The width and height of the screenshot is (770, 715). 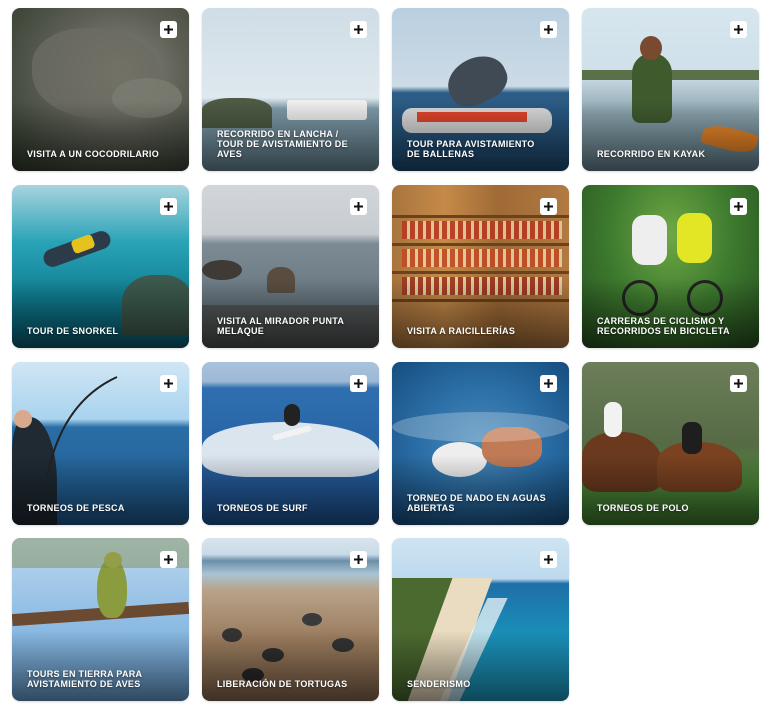 I want to click on card-label: VISITA A UN COCODRILARIO, so click(x=93, y=154).